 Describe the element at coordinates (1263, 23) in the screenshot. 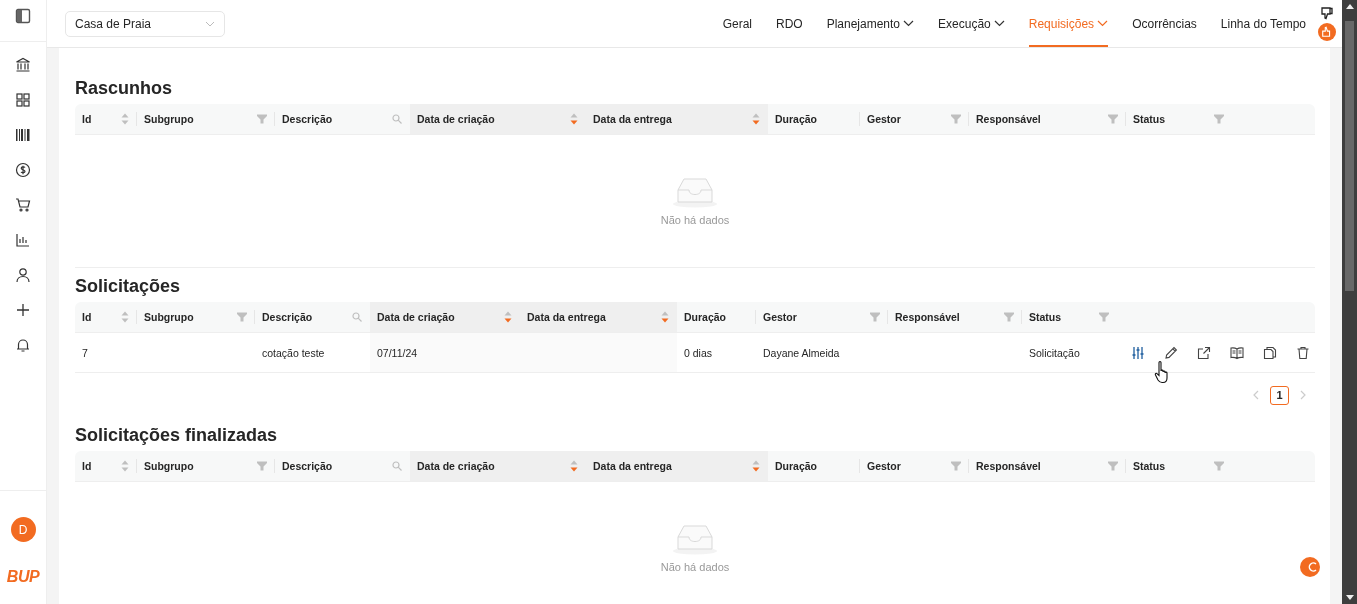

I see `nav-tab: Linha do Tempo` at that location.